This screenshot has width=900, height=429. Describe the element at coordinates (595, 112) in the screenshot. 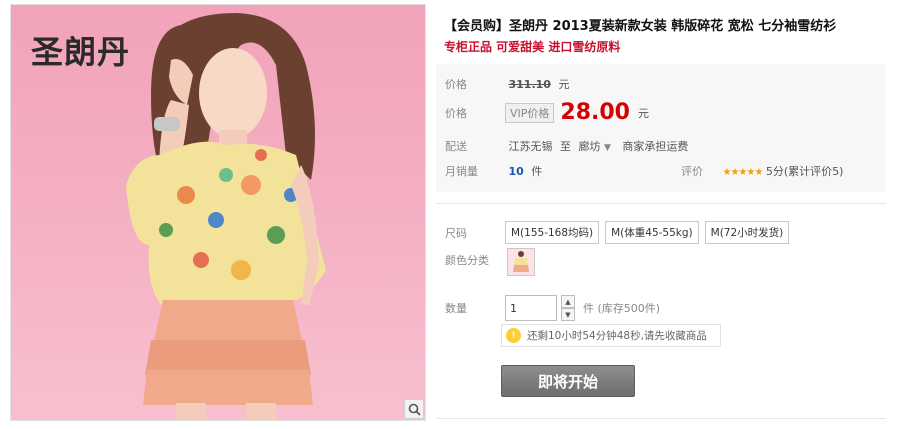

I see `sale-price: 28.00` at that location.